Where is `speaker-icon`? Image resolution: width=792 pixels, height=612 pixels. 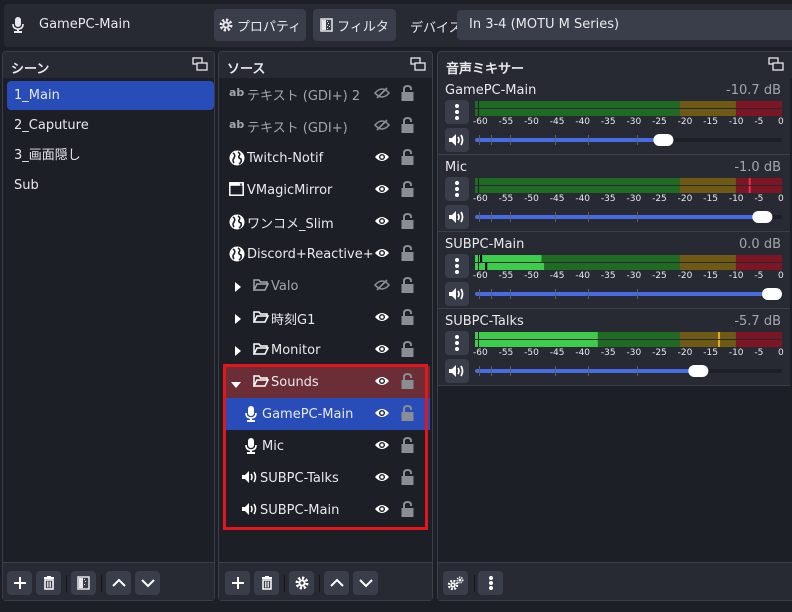 speaker-icon is located at coordinates (456, 371).